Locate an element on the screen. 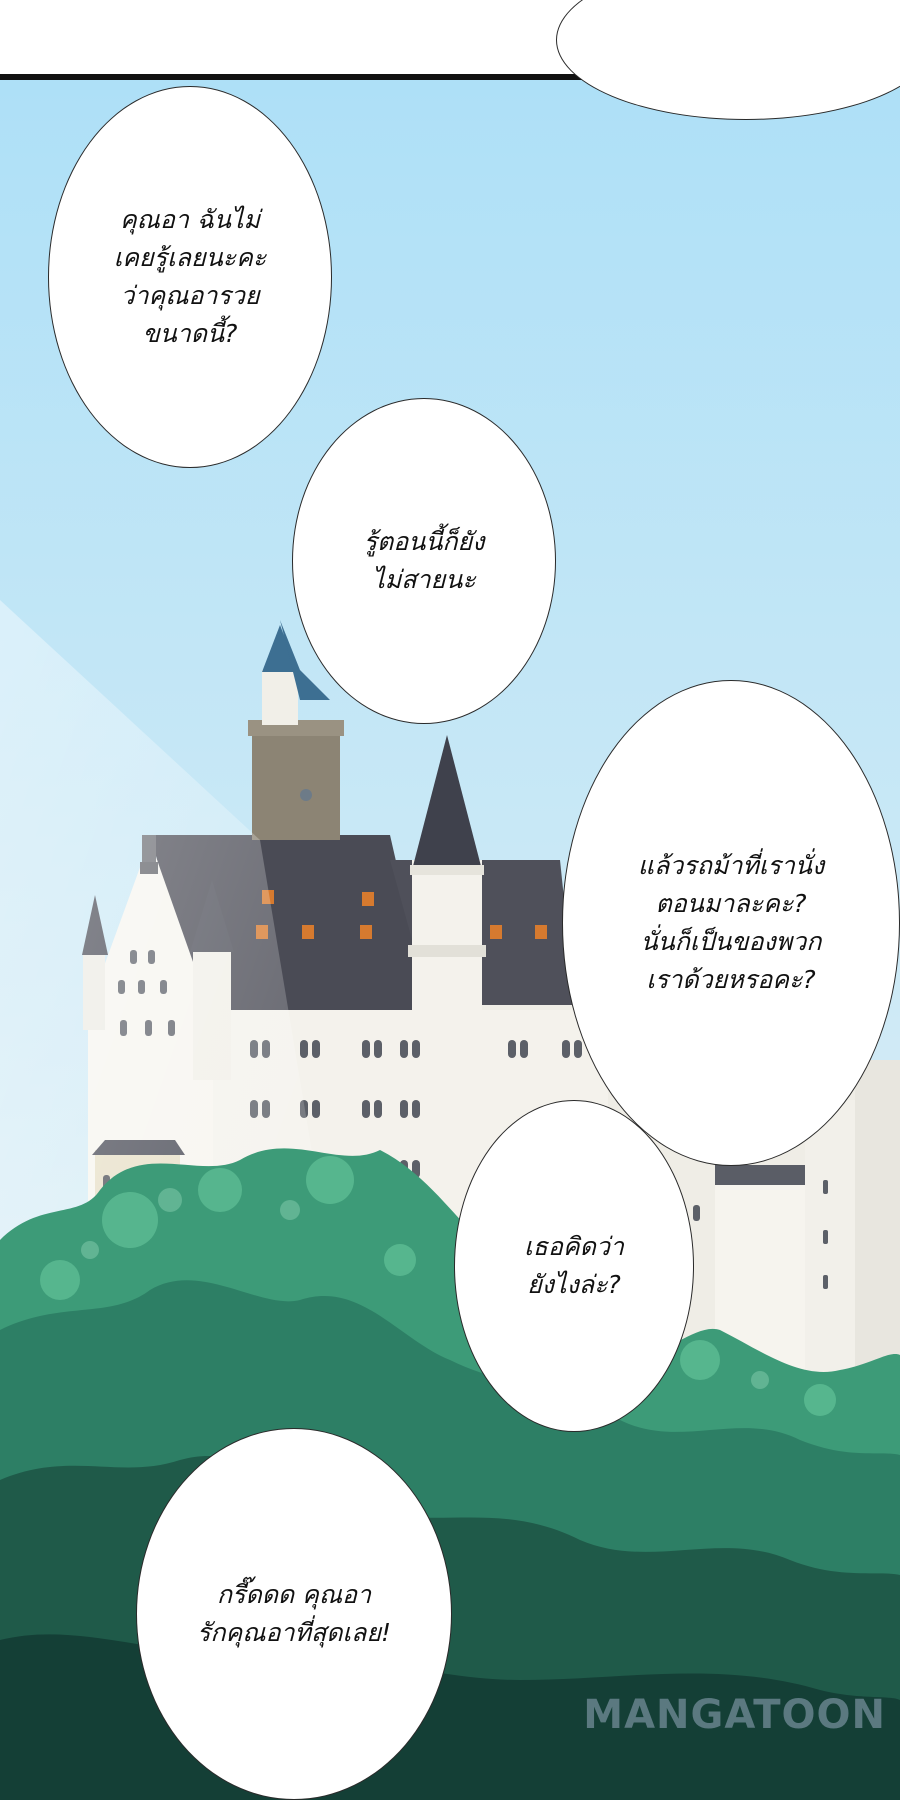  speech-bubble-love-aunt: กรี๊ดดด คุณอา รักคุณอาที่สุดเลย! is located at coordinates (294, 1614).